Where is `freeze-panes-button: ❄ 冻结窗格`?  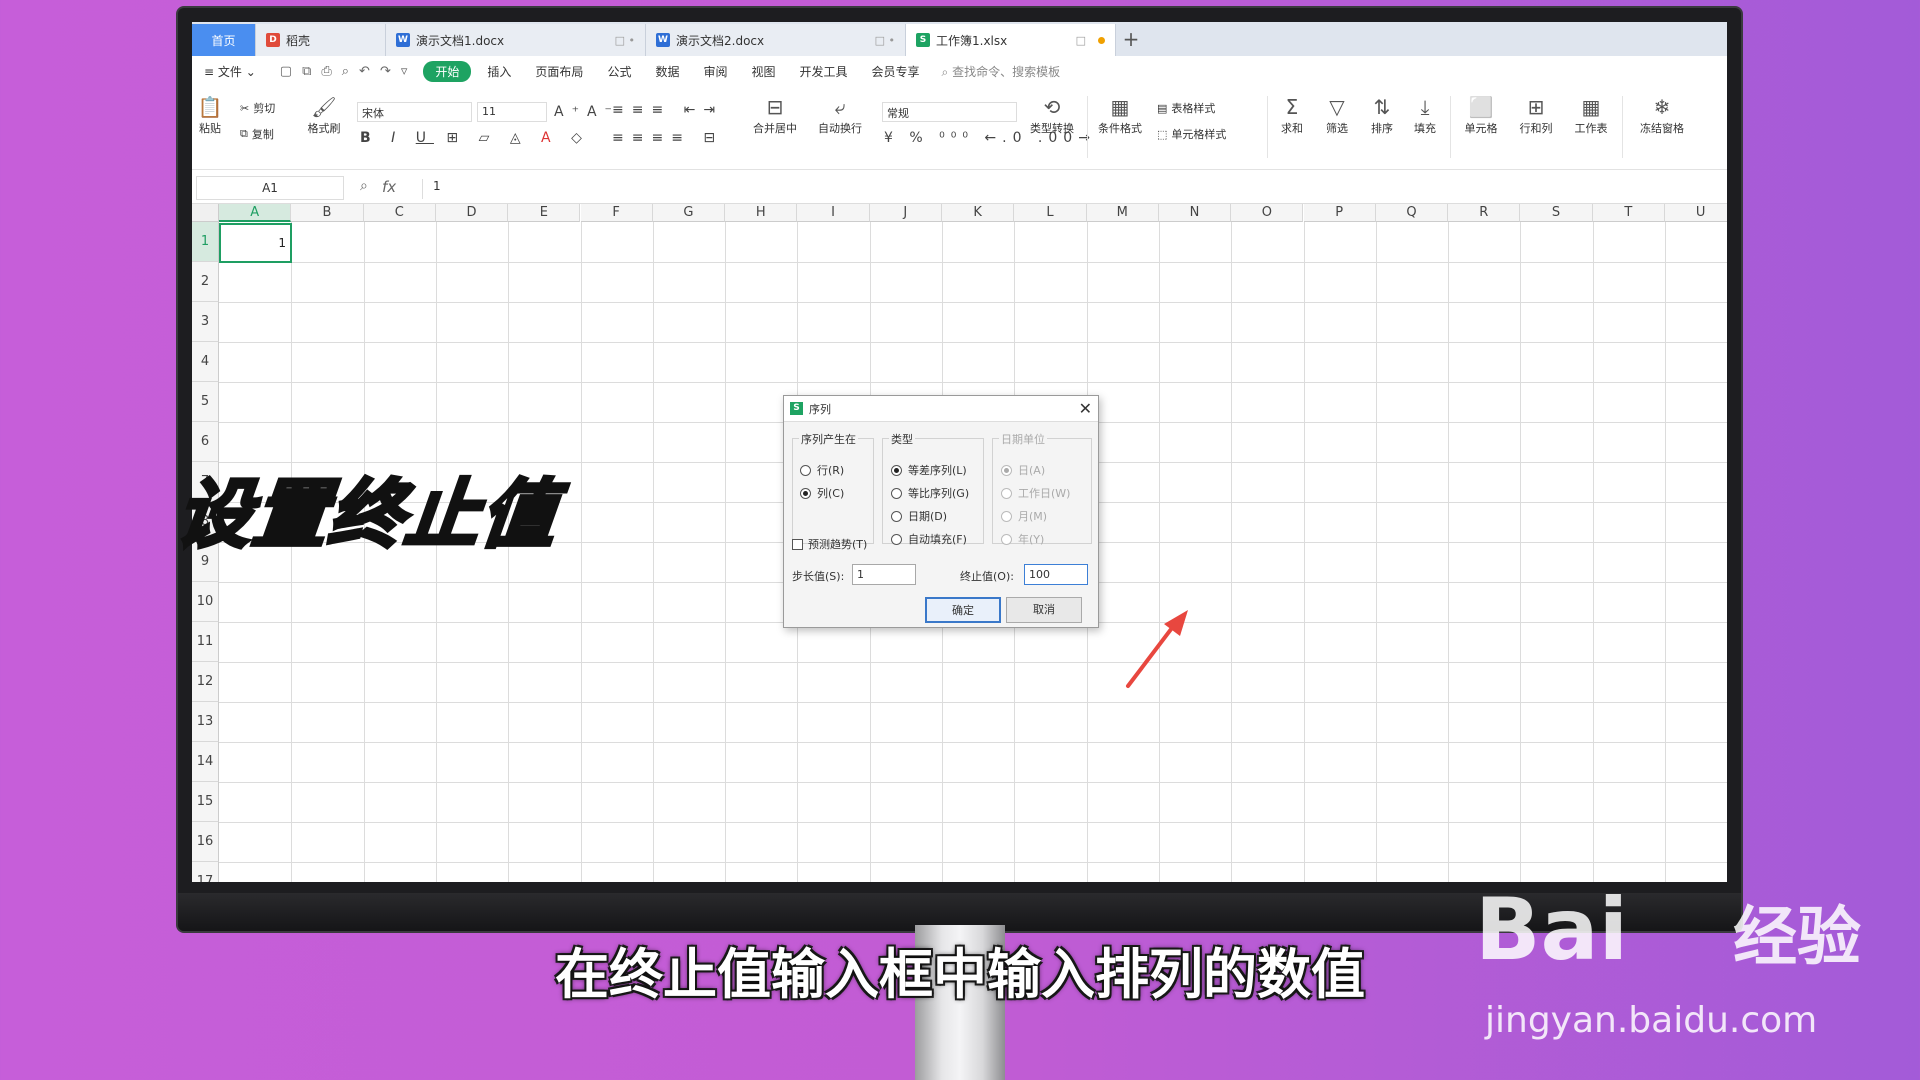
freeze-panes-button: ❄ 冻结窗格 is located at coordinates (1662, 115).